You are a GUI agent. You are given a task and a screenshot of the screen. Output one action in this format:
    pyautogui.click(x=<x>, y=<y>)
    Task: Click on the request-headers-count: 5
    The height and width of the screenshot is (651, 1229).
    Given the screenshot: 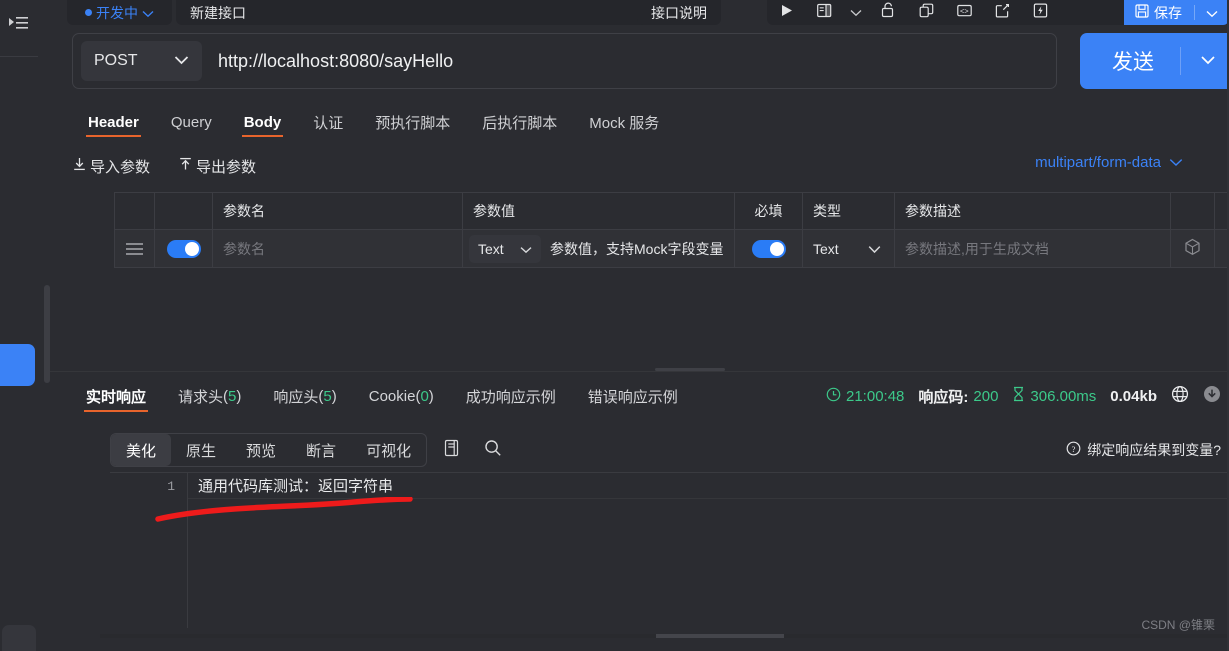 What is the action you would take?
    pyautogui.click(x=232, y=396)
    